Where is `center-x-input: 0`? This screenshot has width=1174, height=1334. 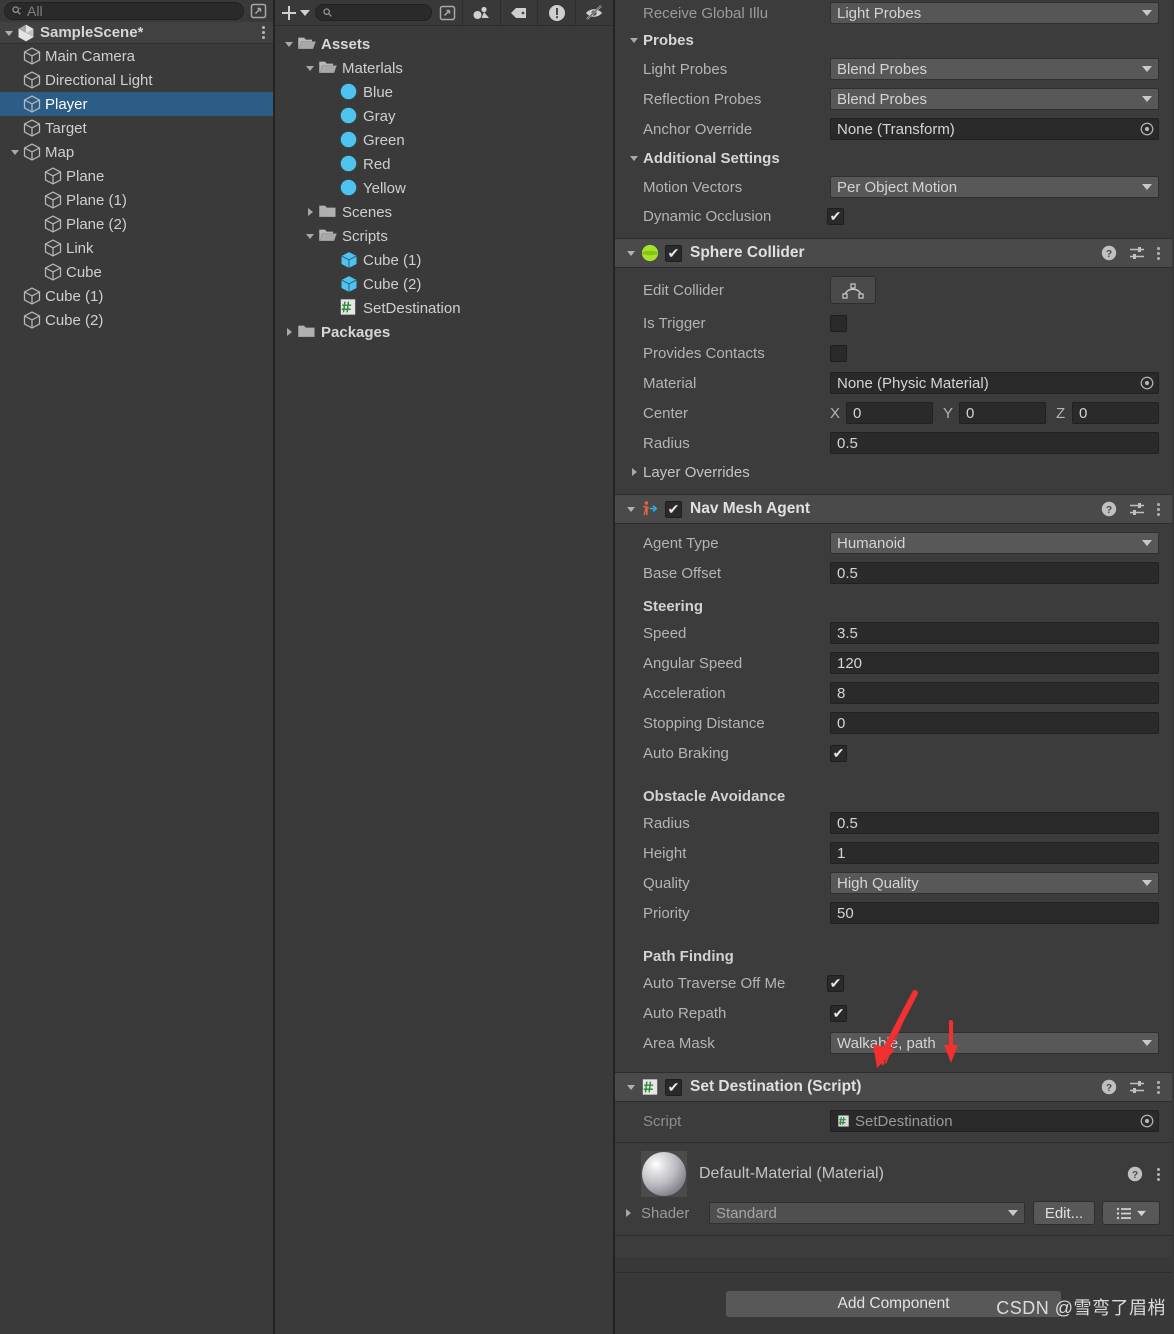 center-x-input: 0 is located at coordinates (889, 413).